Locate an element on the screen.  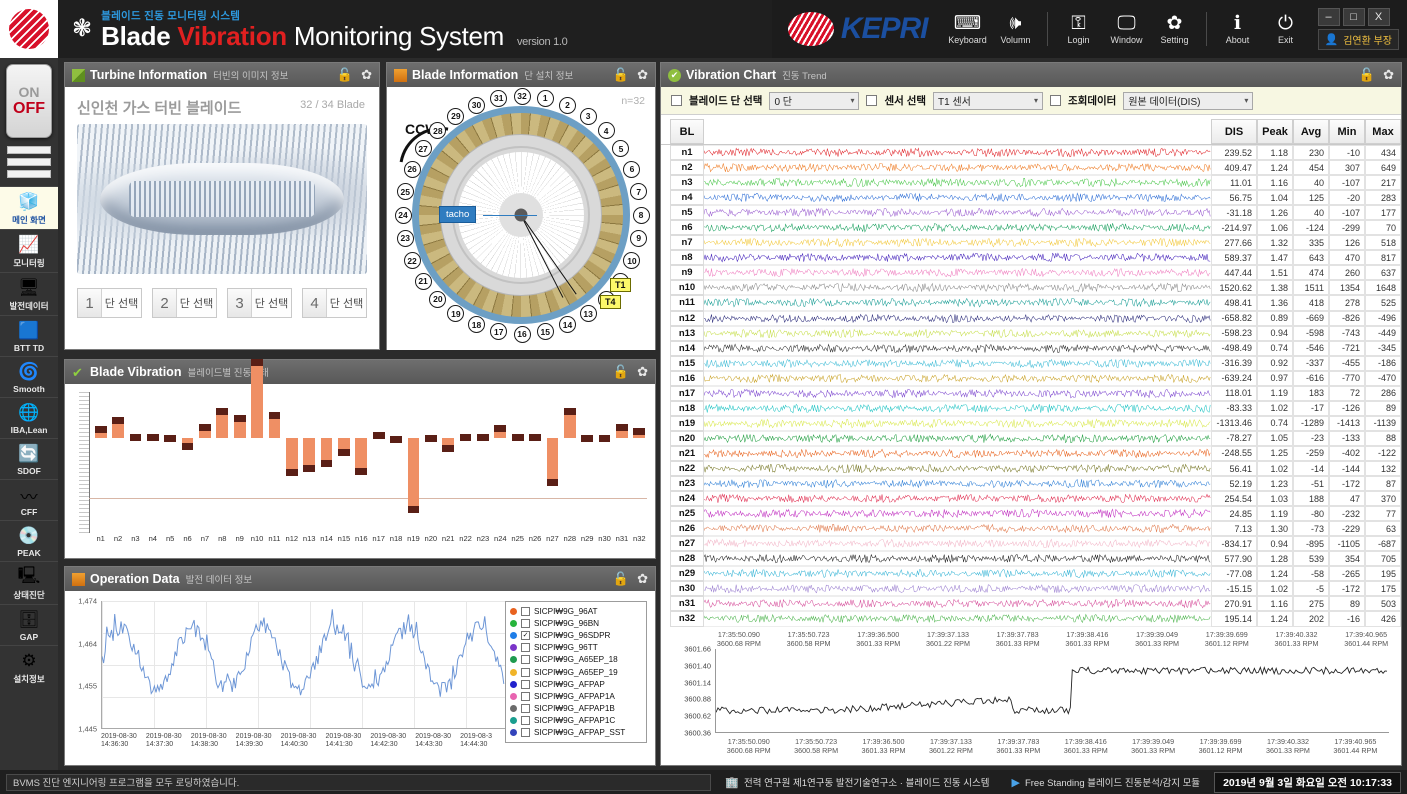
table-row: n16 -639.24 0.97 -616 -770 -470 is located at coordinates (1031, 378).